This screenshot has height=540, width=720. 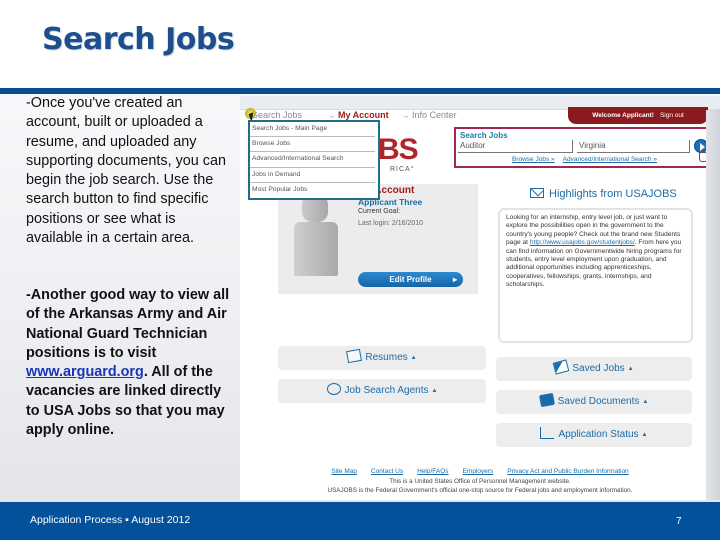 I want to click on site-scrollbar, so click(x=713, y=305).